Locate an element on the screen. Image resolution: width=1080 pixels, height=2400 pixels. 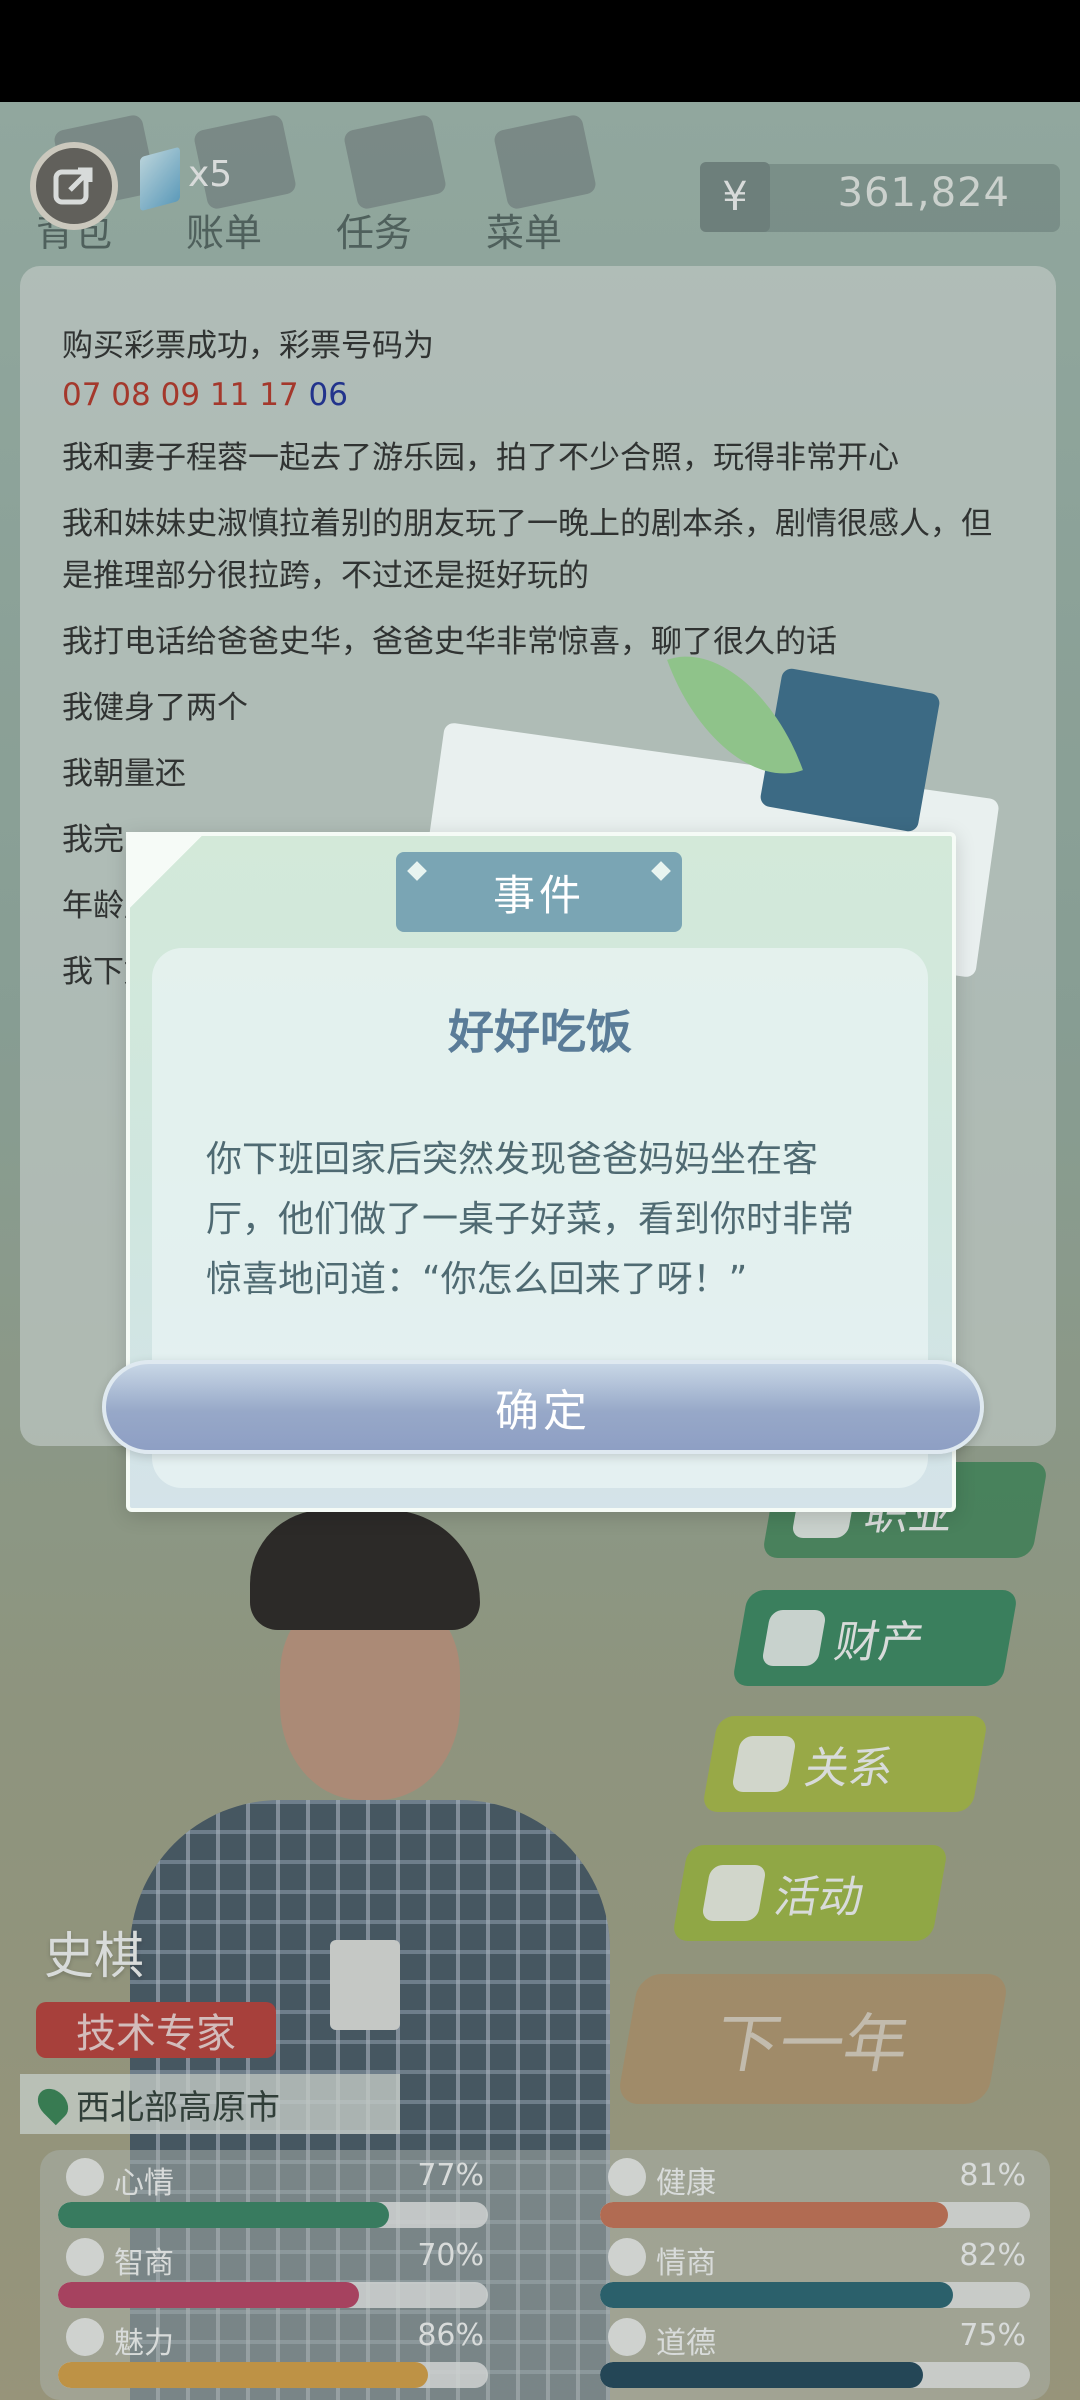
event-tab-label: 事件 is located at coordinates (538, 895).